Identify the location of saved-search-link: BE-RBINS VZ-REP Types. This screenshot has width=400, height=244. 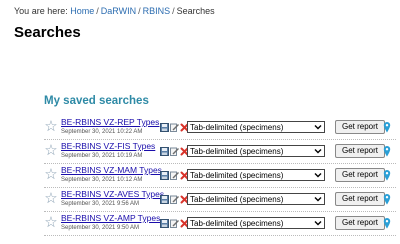
(110, 122).